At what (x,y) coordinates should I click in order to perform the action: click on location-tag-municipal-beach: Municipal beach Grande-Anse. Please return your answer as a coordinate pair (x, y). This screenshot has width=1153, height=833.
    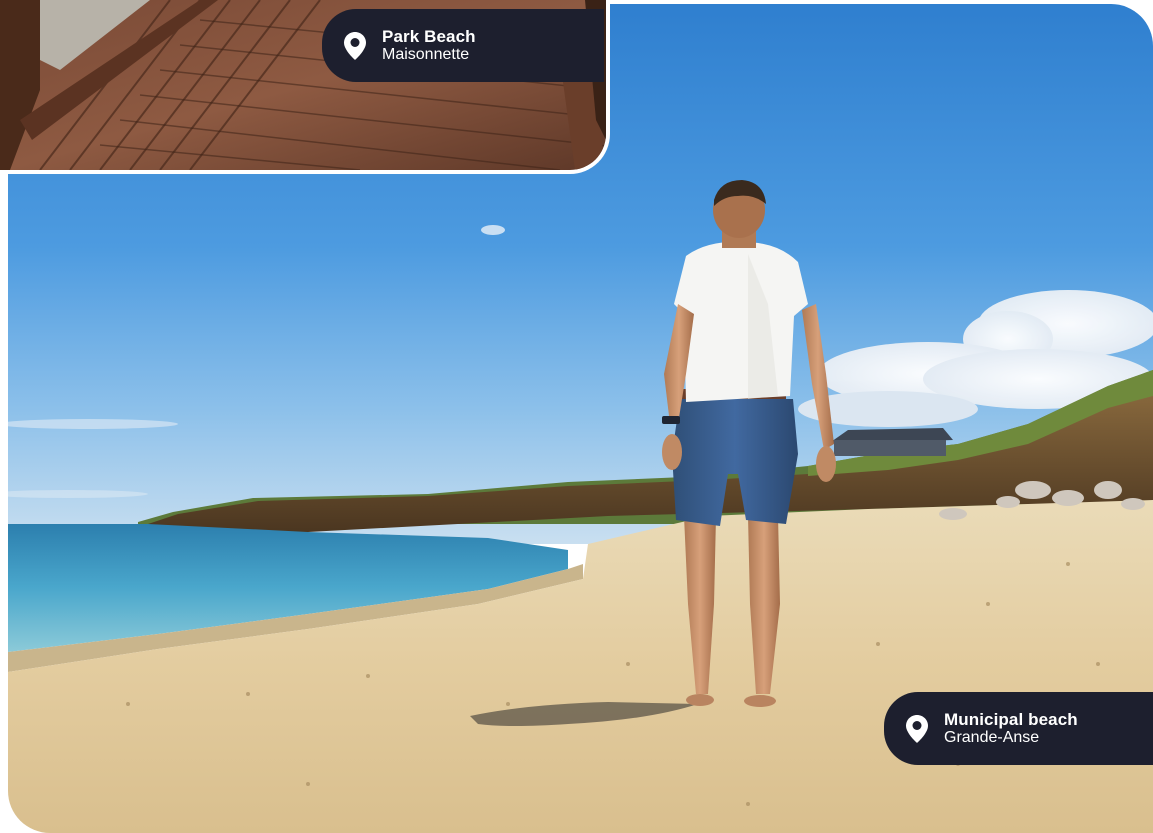
    Looking at the image, I should click on (1018, 728).